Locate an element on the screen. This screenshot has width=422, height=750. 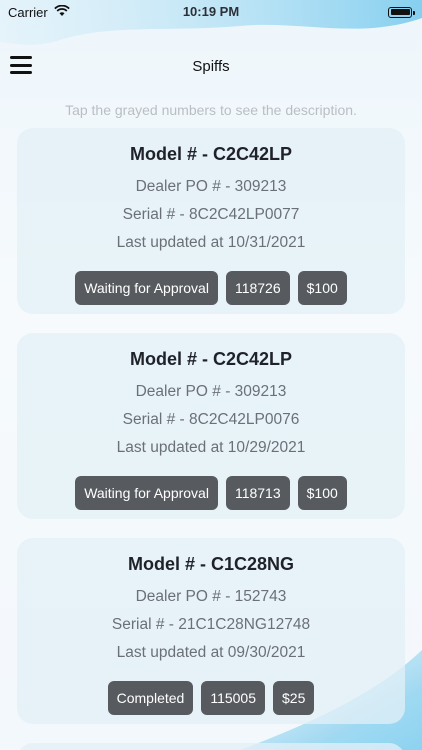
hamburger-menu-icon is located at coordinates (21, 65).